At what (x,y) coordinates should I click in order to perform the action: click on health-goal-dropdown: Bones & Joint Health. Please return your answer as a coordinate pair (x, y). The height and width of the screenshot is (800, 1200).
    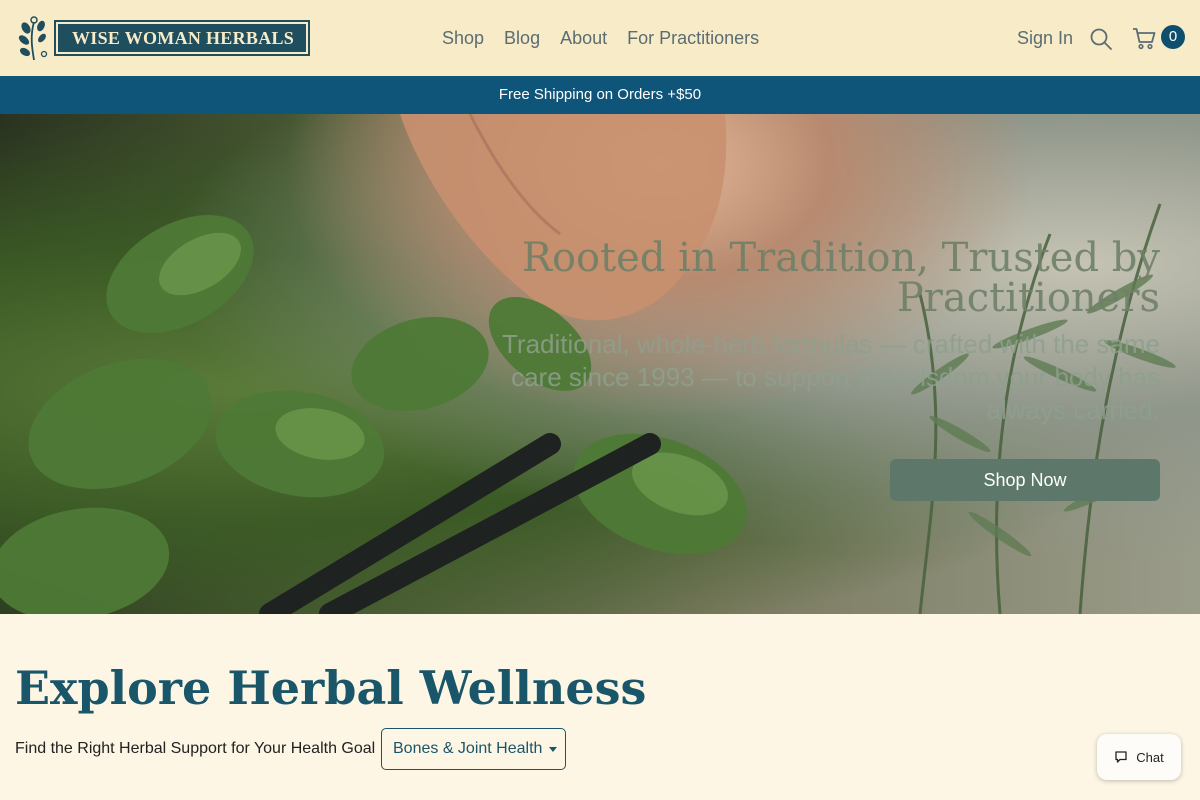
    Looking at the image, I should click on (473, 749).